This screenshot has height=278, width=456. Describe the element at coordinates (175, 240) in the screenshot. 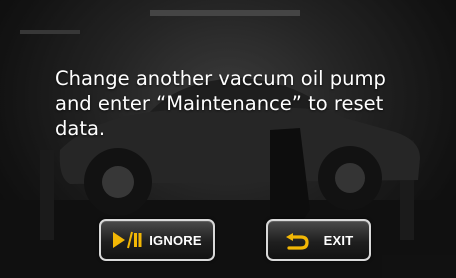

I see `ignore-button-label: IGNORE` at that location.